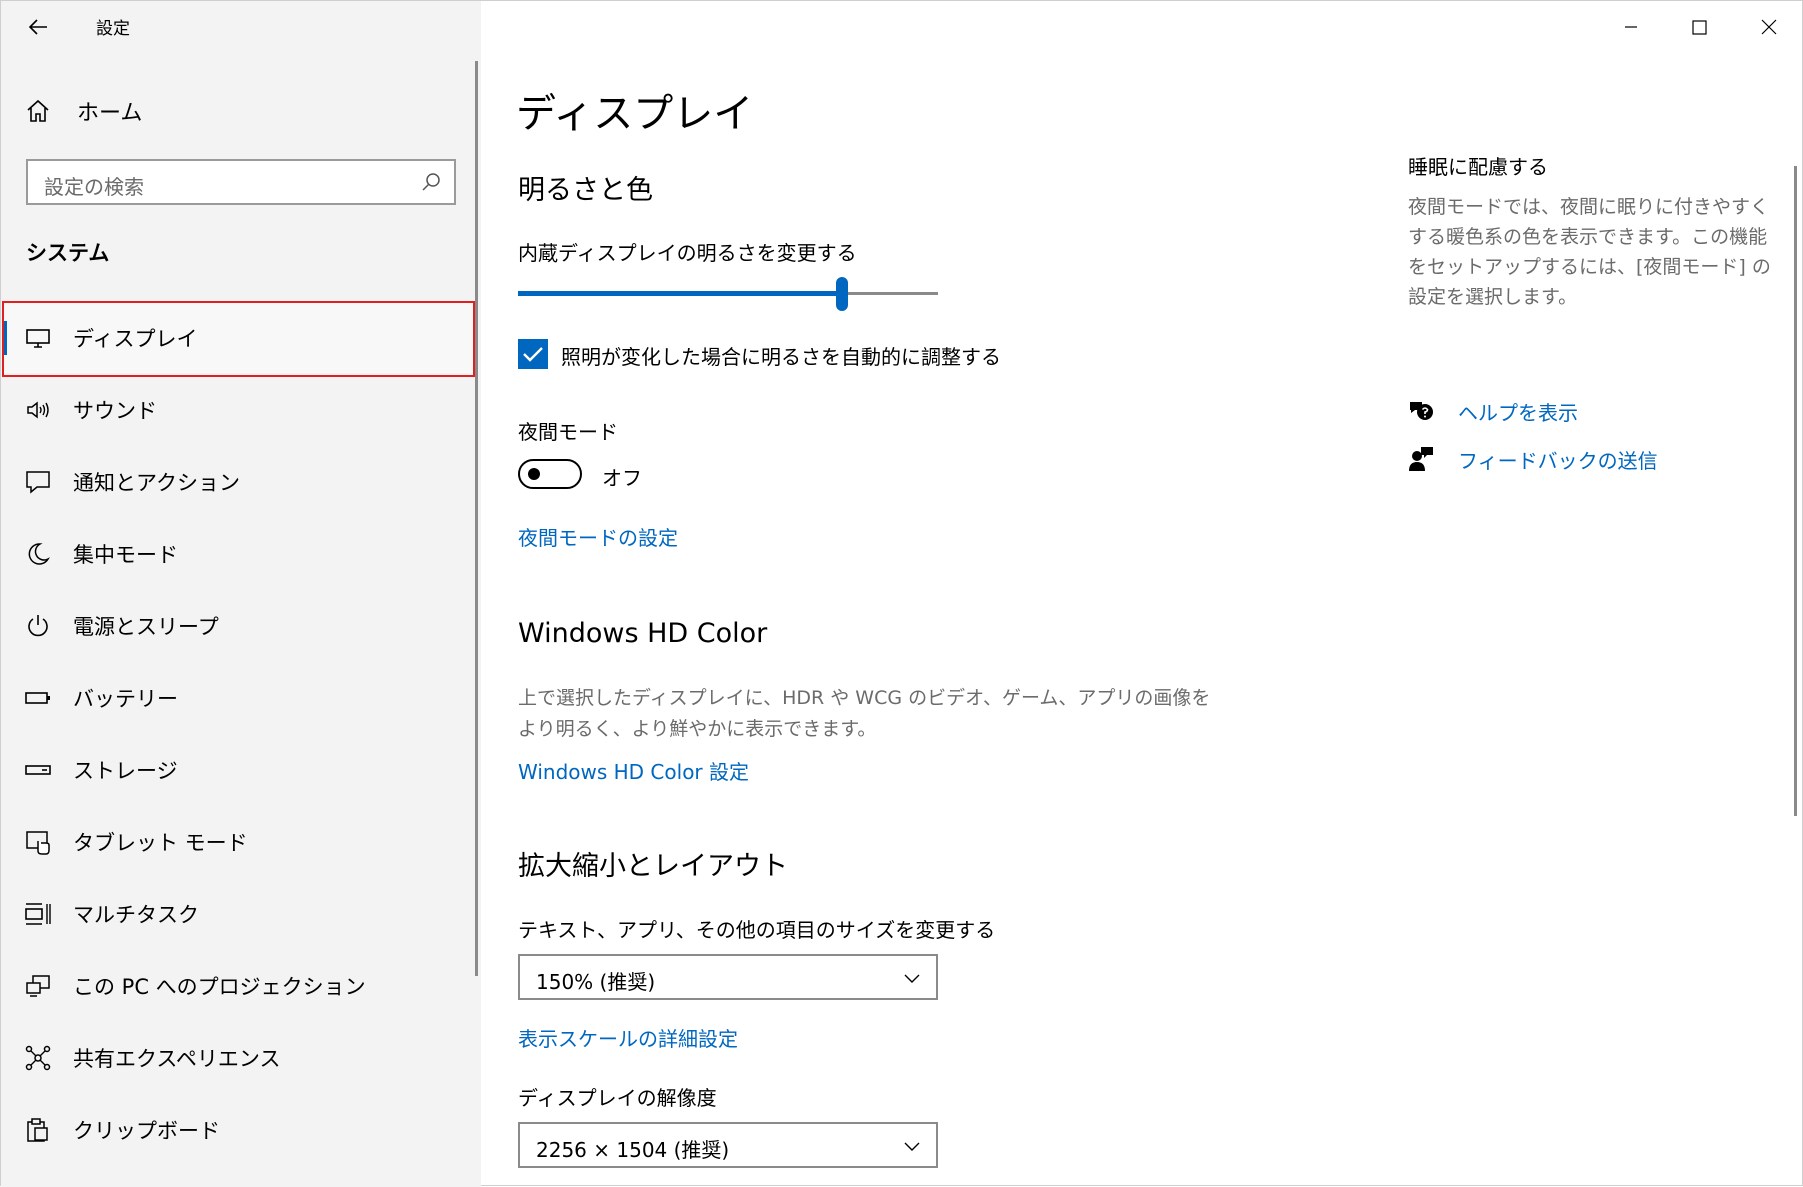  I want to click on sidebar-item-label: 集中モード, so click(125, 555).